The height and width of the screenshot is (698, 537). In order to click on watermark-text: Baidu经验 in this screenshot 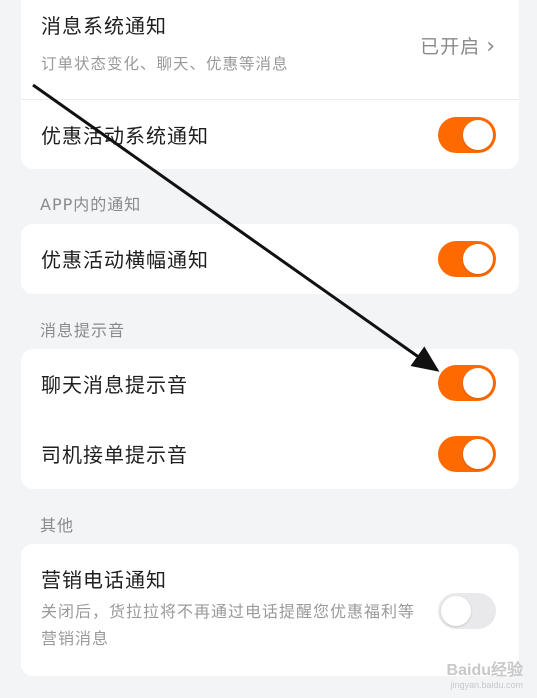, I will do `click(484, 670)`.